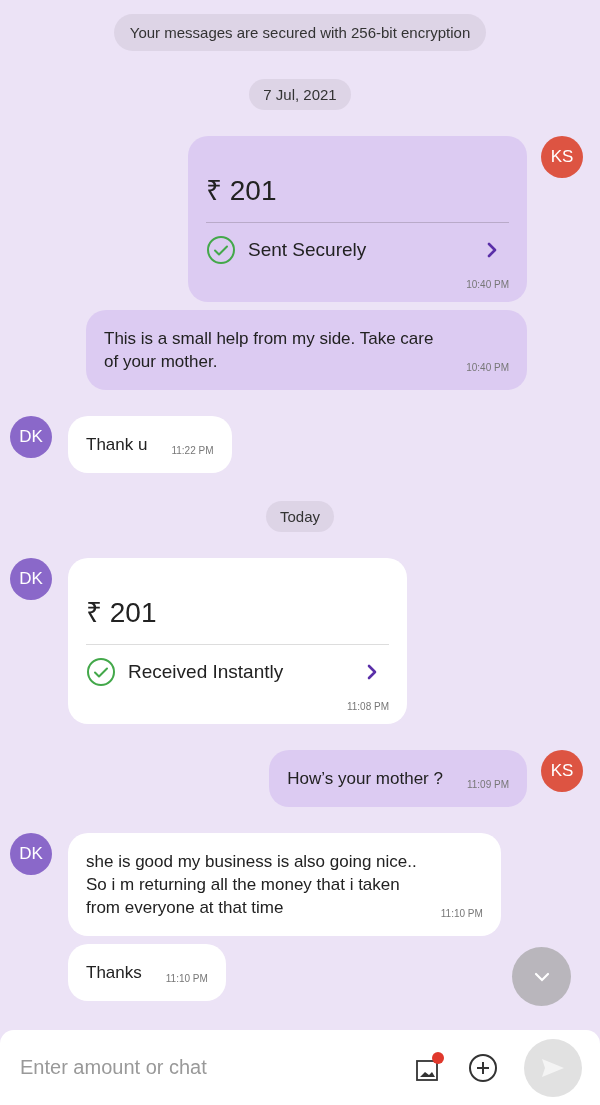 This screenshot has height=1105, width=600. What do you see at coordinates (300, 32) in the screenshot?
I see `encryption-notice: Your messages are secured with 256-bit encryption` at bounding box center [300, 32].